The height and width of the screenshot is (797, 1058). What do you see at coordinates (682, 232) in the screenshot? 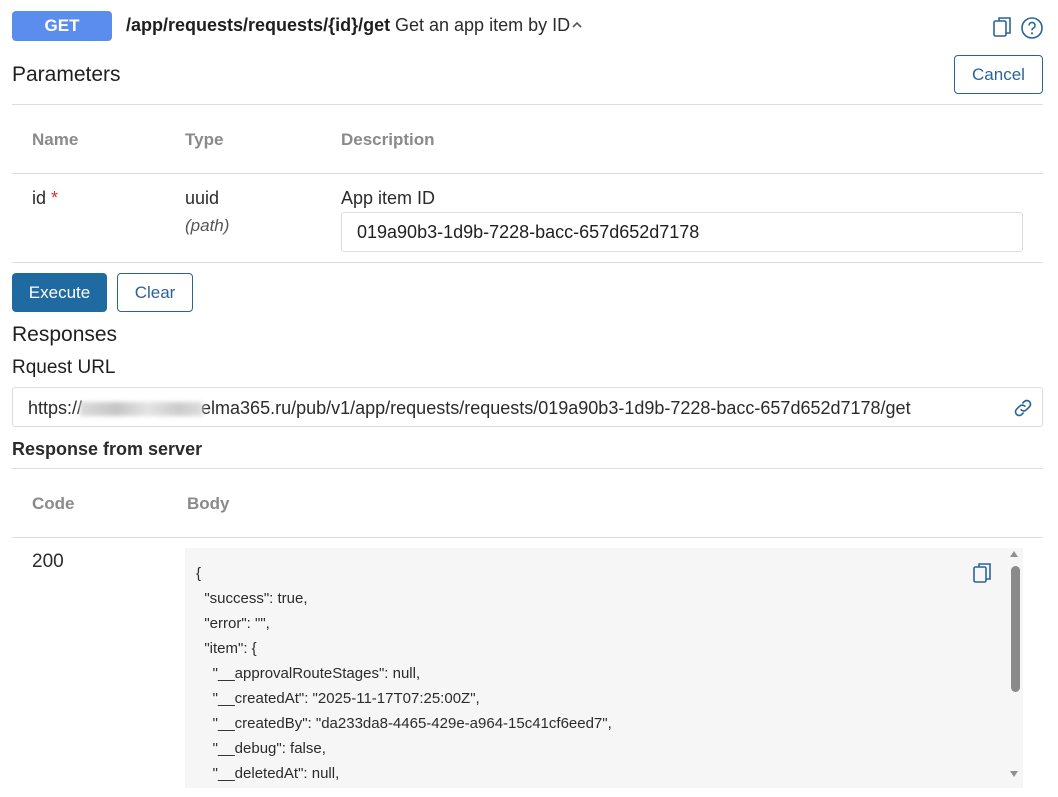
I see `id-input` at bounding box center [682, 232].